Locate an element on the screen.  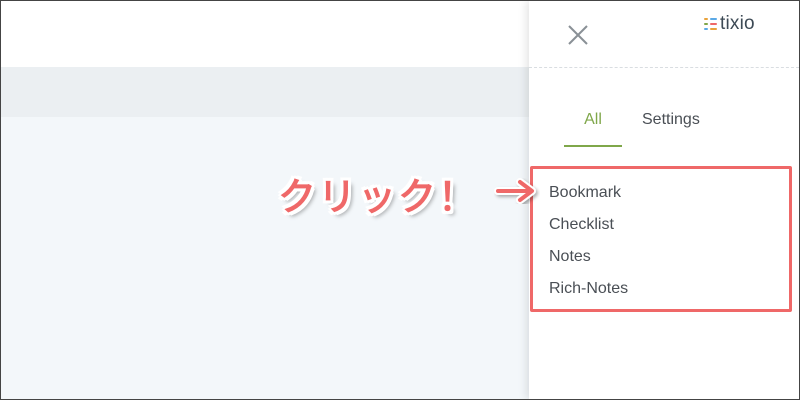
list-item-bookmark: Bookmark is located at coordinates (588, 196).